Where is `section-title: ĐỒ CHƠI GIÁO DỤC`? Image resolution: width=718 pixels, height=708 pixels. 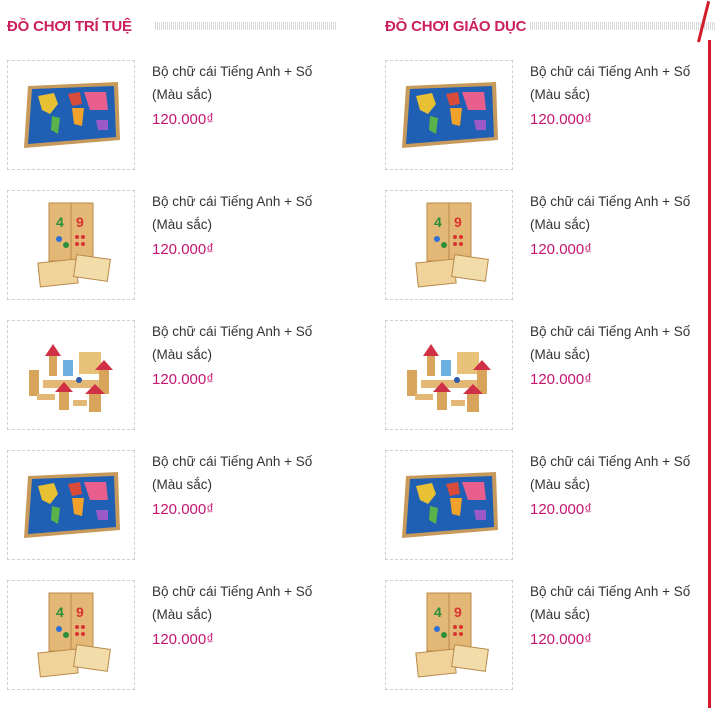 section-title: ĐỒ CHƠI GIÁO DỤC is located at coordinates (455, 26).